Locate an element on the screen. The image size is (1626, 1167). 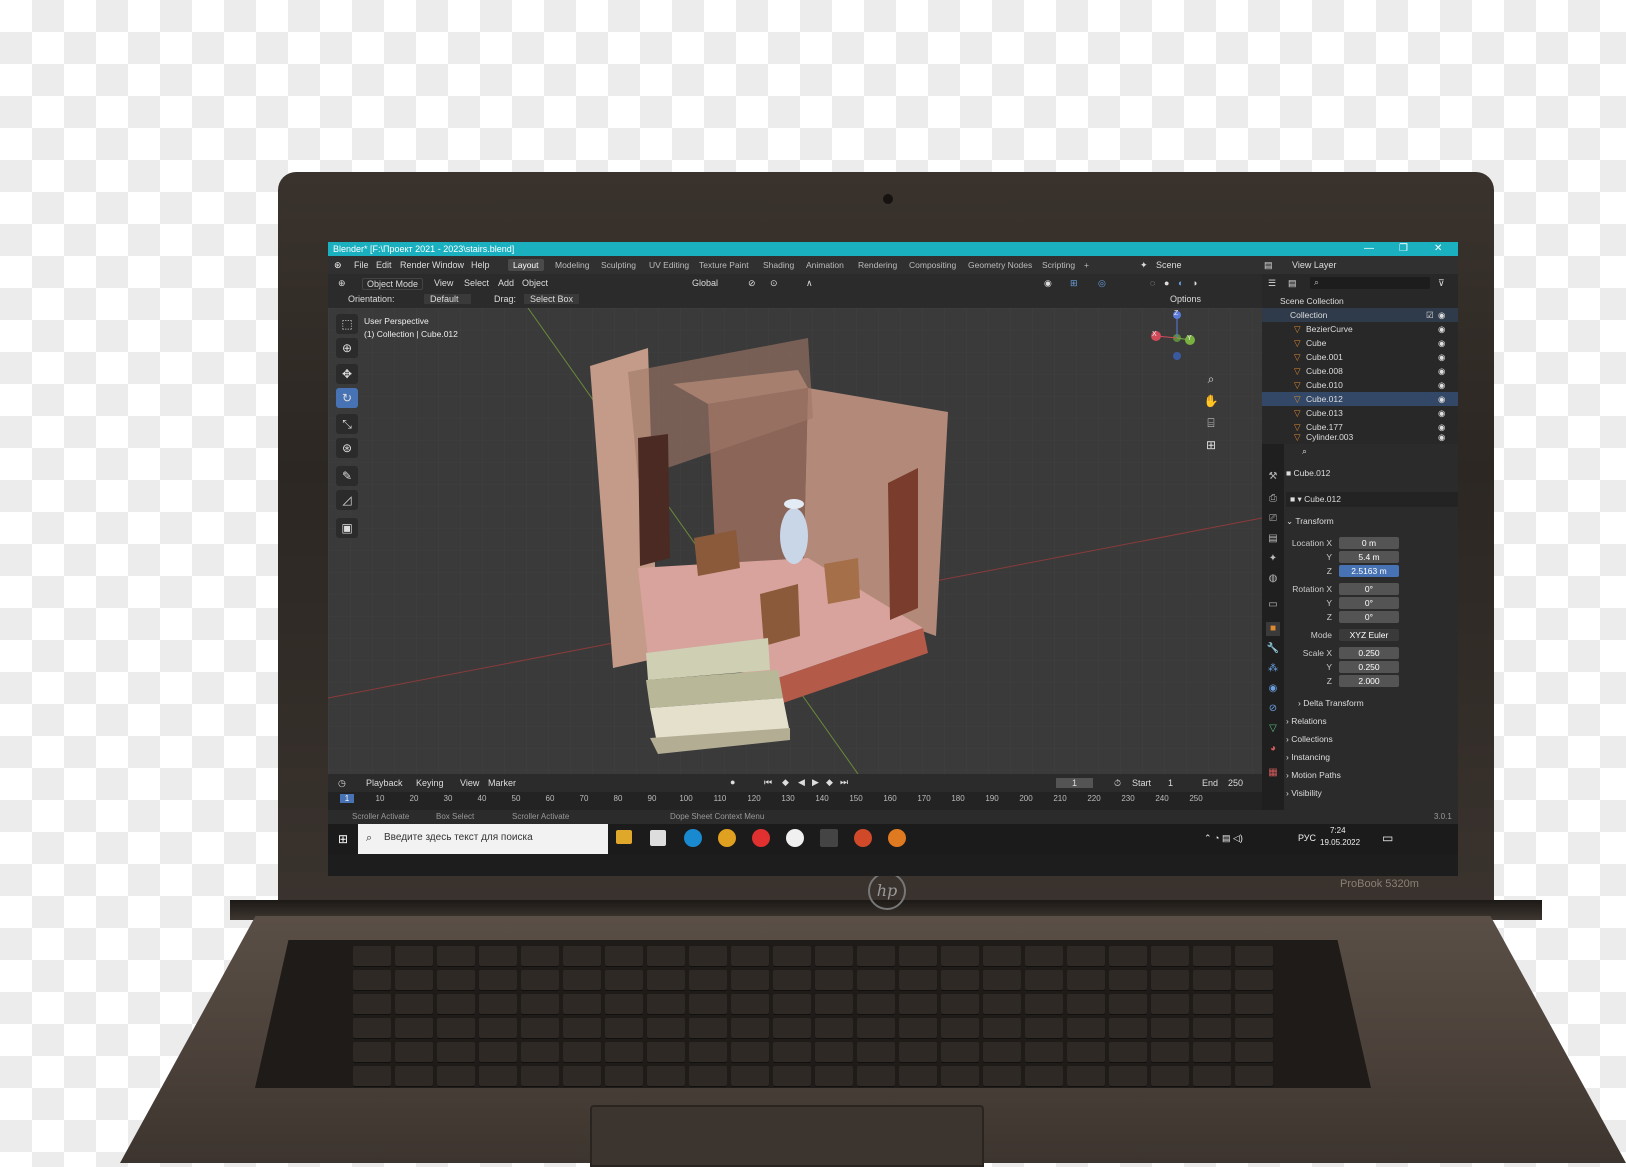
start-field: 1 is located at coordinates (1170, 783).